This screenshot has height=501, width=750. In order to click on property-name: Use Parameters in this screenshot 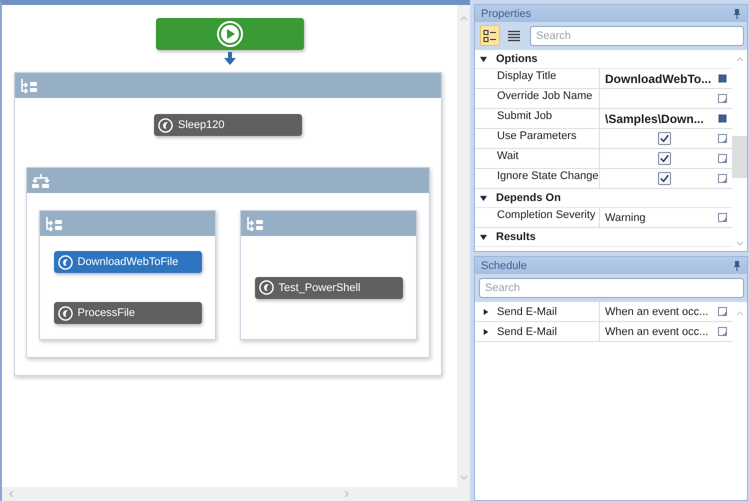, I will do `click(537, 138)`.